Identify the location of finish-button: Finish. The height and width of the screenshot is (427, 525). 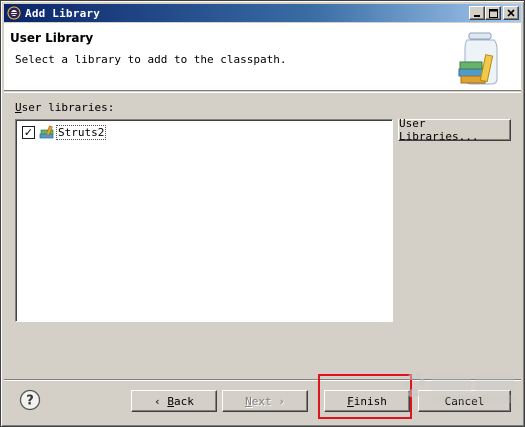
(367, 401).